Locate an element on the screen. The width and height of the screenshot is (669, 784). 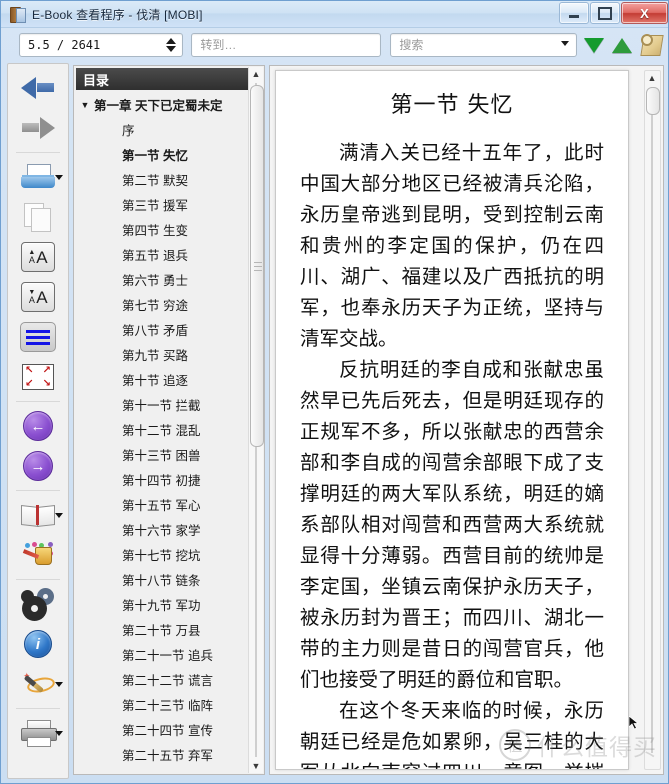
triangle-down-icon is located at coordinates (593, 45).